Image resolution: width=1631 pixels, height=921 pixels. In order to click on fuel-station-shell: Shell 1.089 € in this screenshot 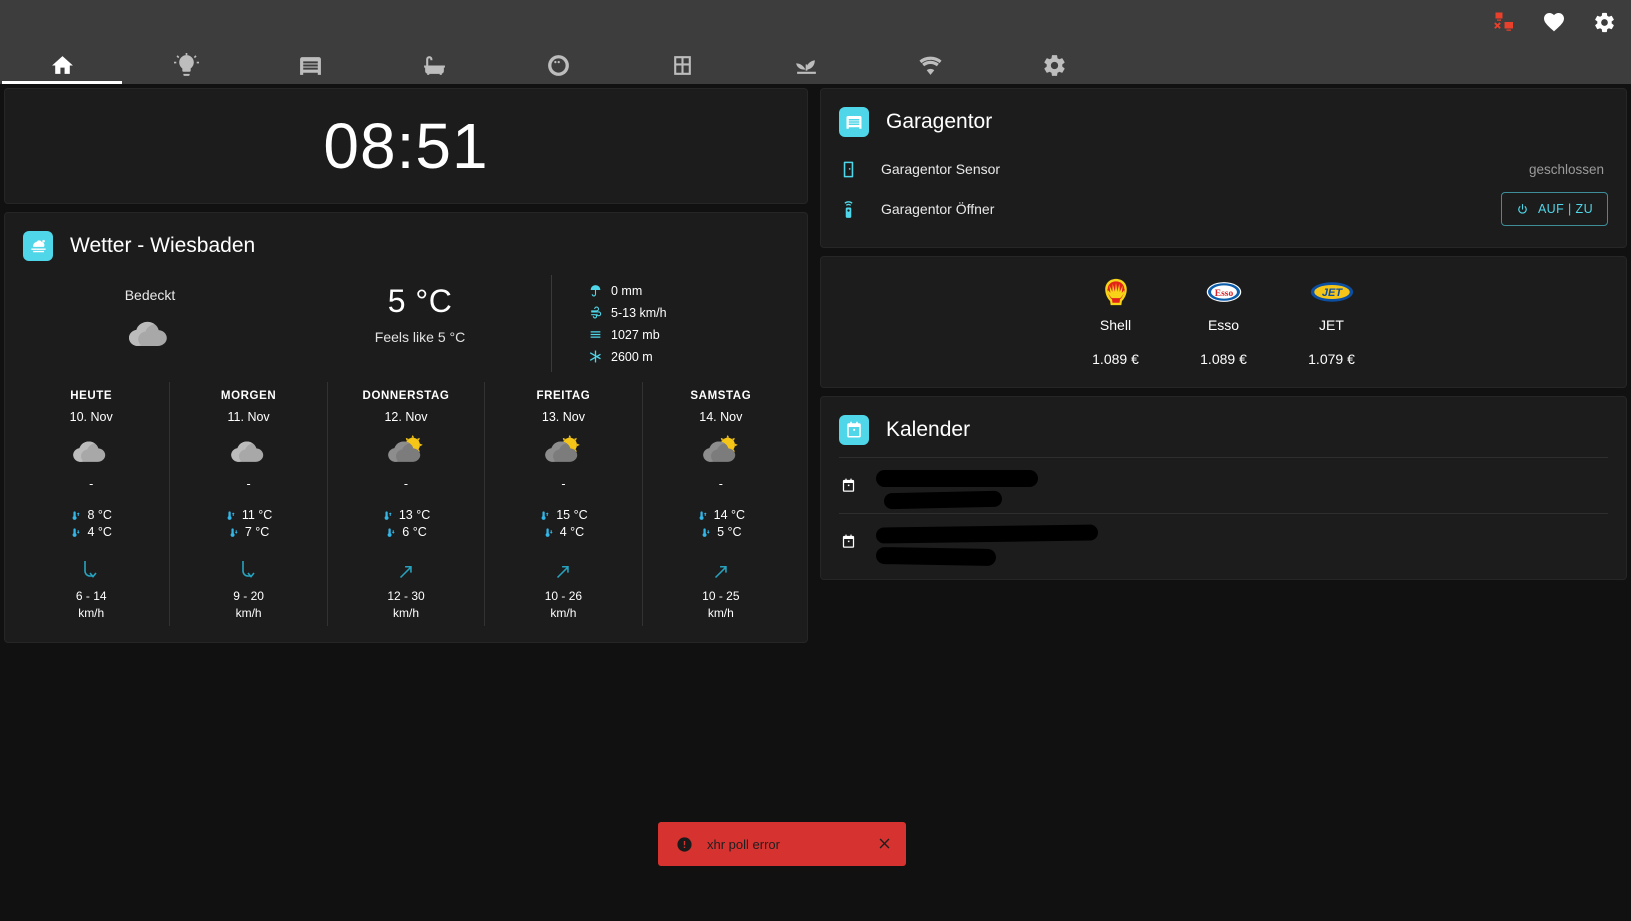, I will do `click(1116, 321)`.